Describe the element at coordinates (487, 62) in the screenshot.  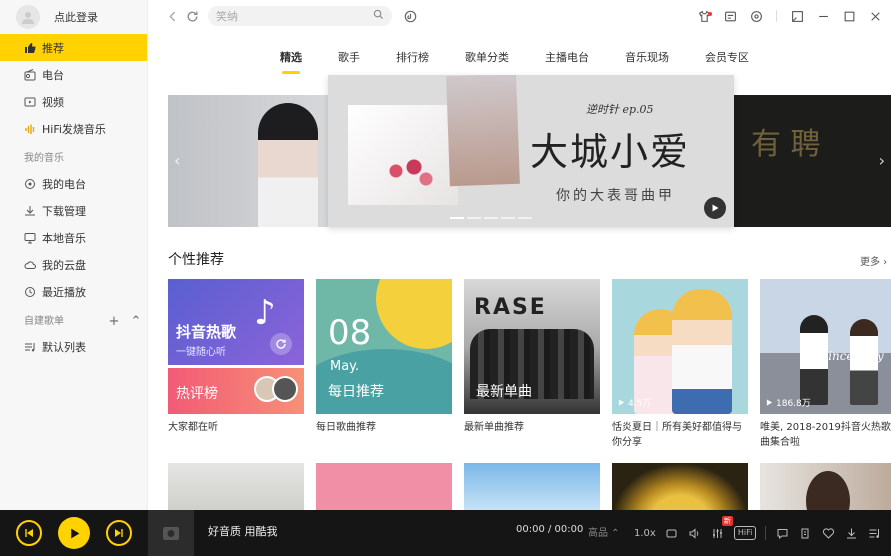
I see `tab-playlist-categories: 歌单分类` at that location.